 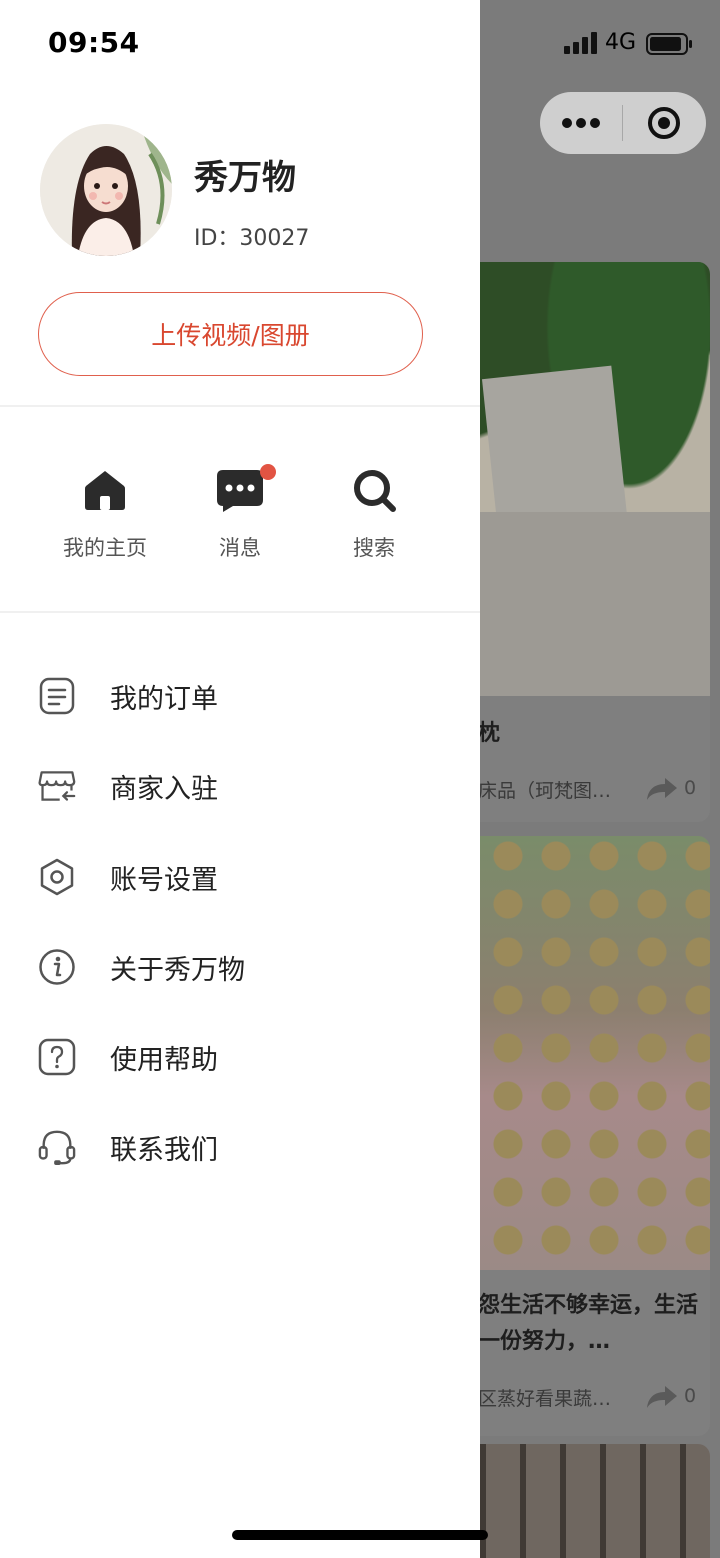 I want to click on quick-action-messages: 消息, so click(x=240, y=511).